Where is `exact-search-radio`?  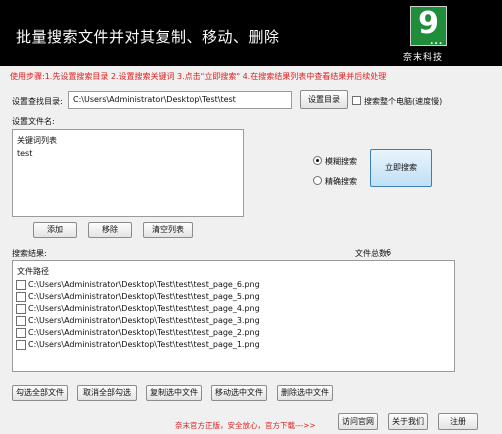 exact-search-radio is located at coordinates (317, 180).